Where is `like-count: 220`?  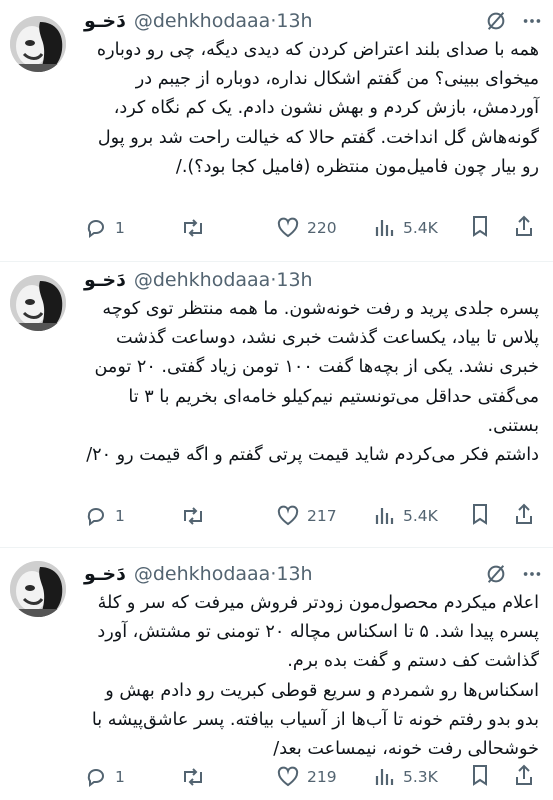
like-count: 220 is located at coordinates (322, 228).